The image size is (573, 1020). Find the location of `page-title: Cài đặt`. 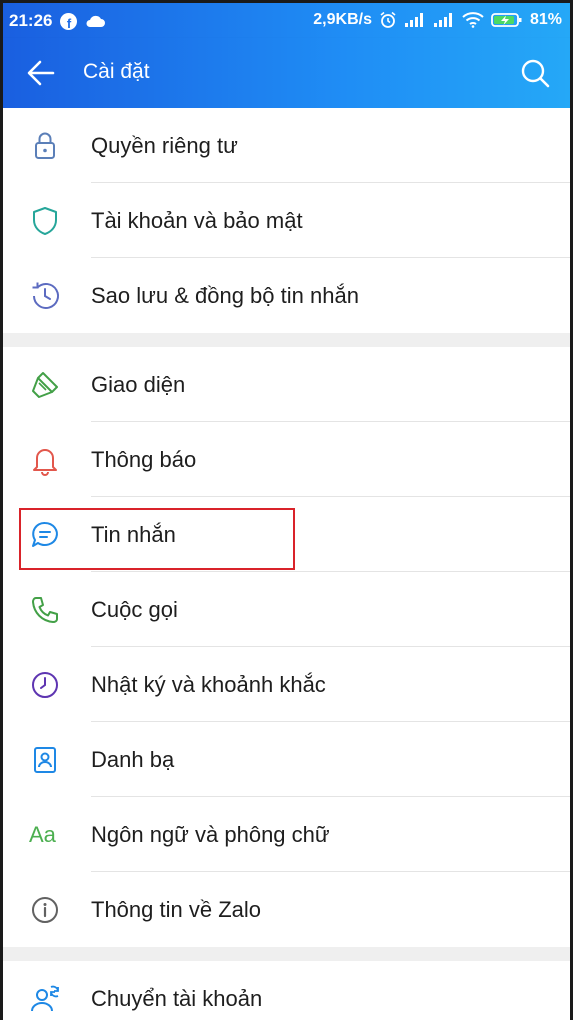

page-title: Cài đặt is located at coordinates (116, 71).